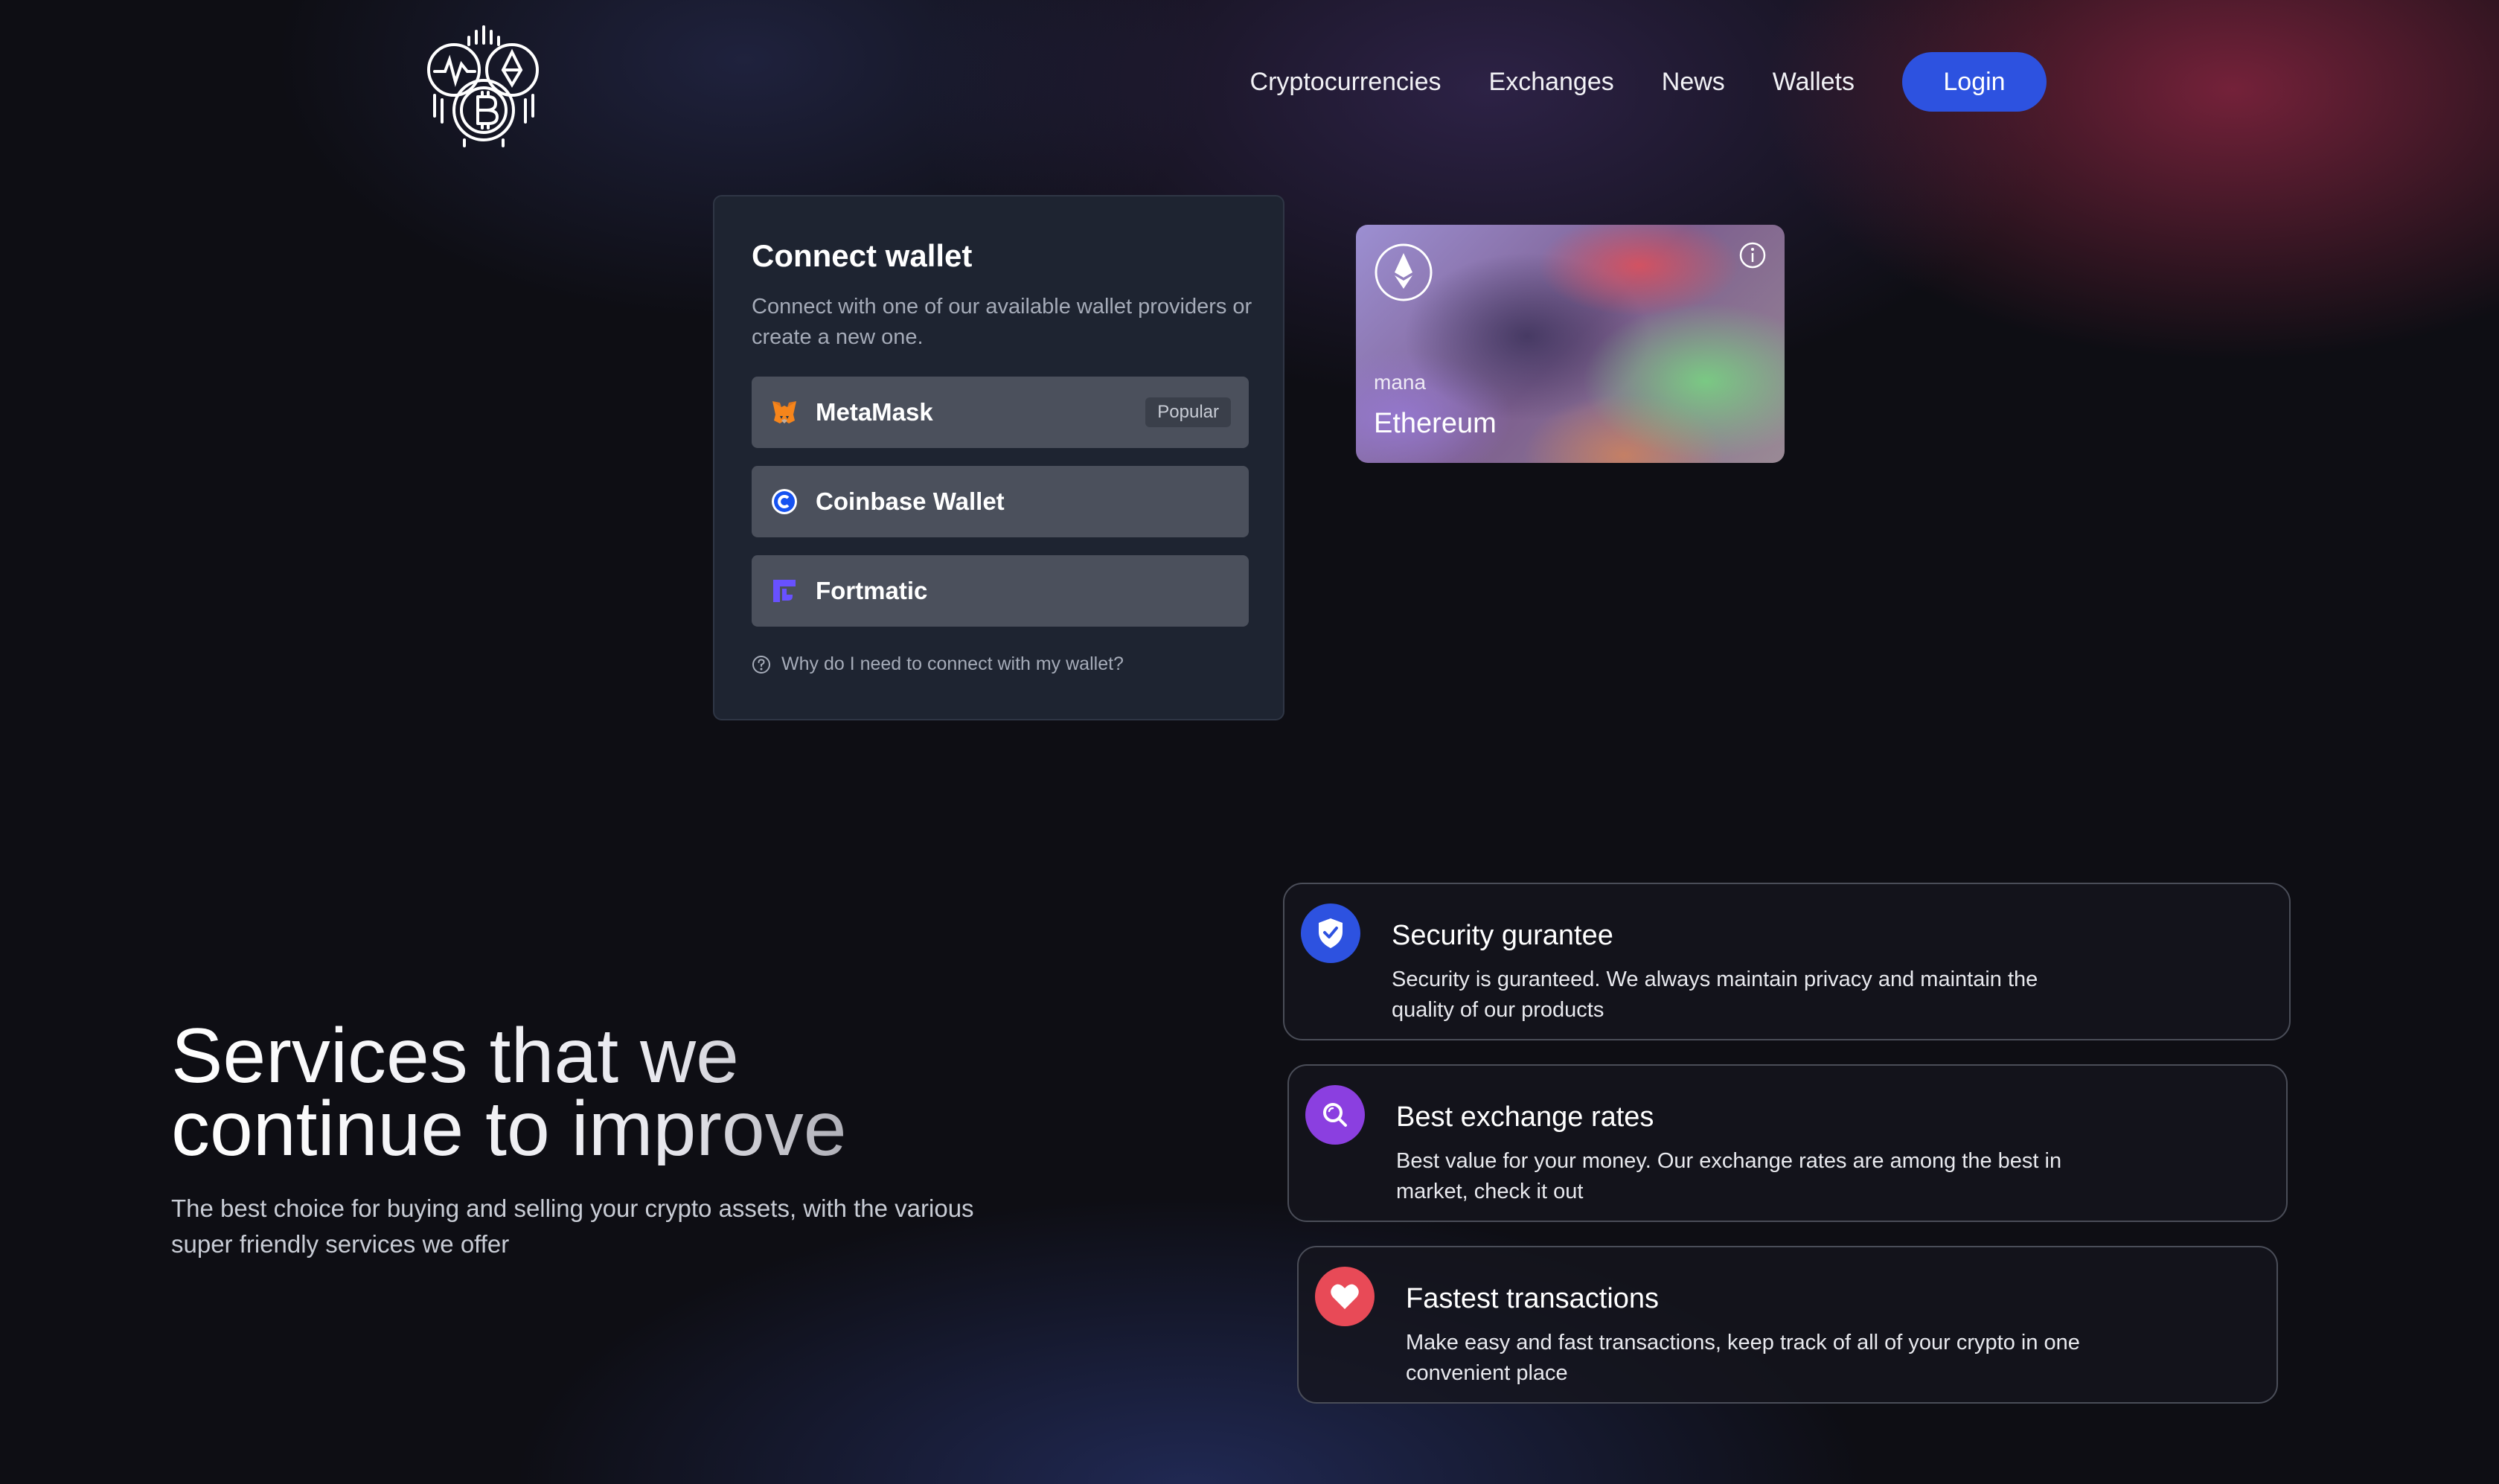 This screenshot has height=1484, width=2499. What do you see at coordinates (1335, 1115) in the screenshot?
I see `search-icon` at bounding box center [1335, 1115].